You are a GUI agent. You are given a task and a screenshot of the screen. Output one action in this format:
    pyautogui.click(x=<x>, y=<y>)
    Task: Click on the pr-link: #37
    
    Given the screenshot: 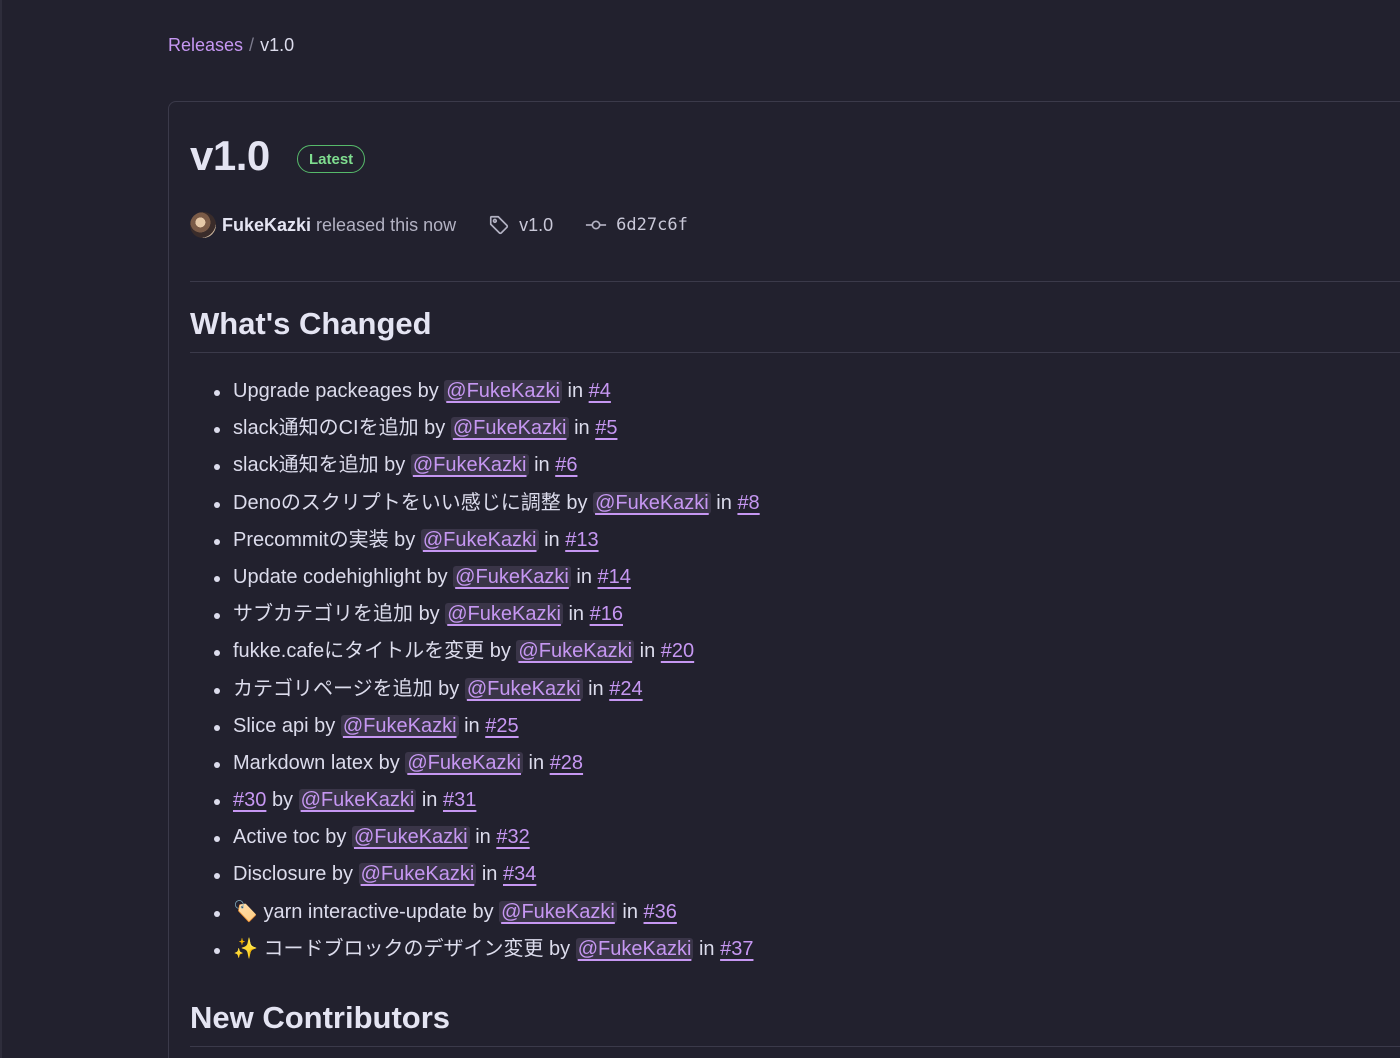 What is the action you would take?
    pyautogui.click(x=736, y=949)
    